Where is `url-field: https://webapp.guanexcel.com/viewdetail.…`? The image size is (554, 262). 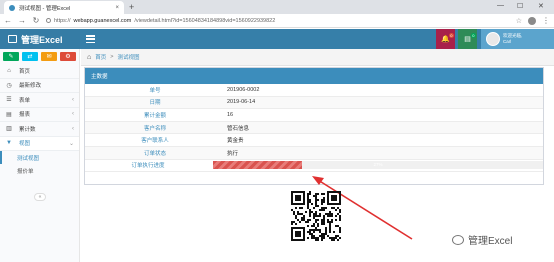 url-field: https://webapp.guanexcel.com/viewdetail.… is located at coordinates (278, 21).